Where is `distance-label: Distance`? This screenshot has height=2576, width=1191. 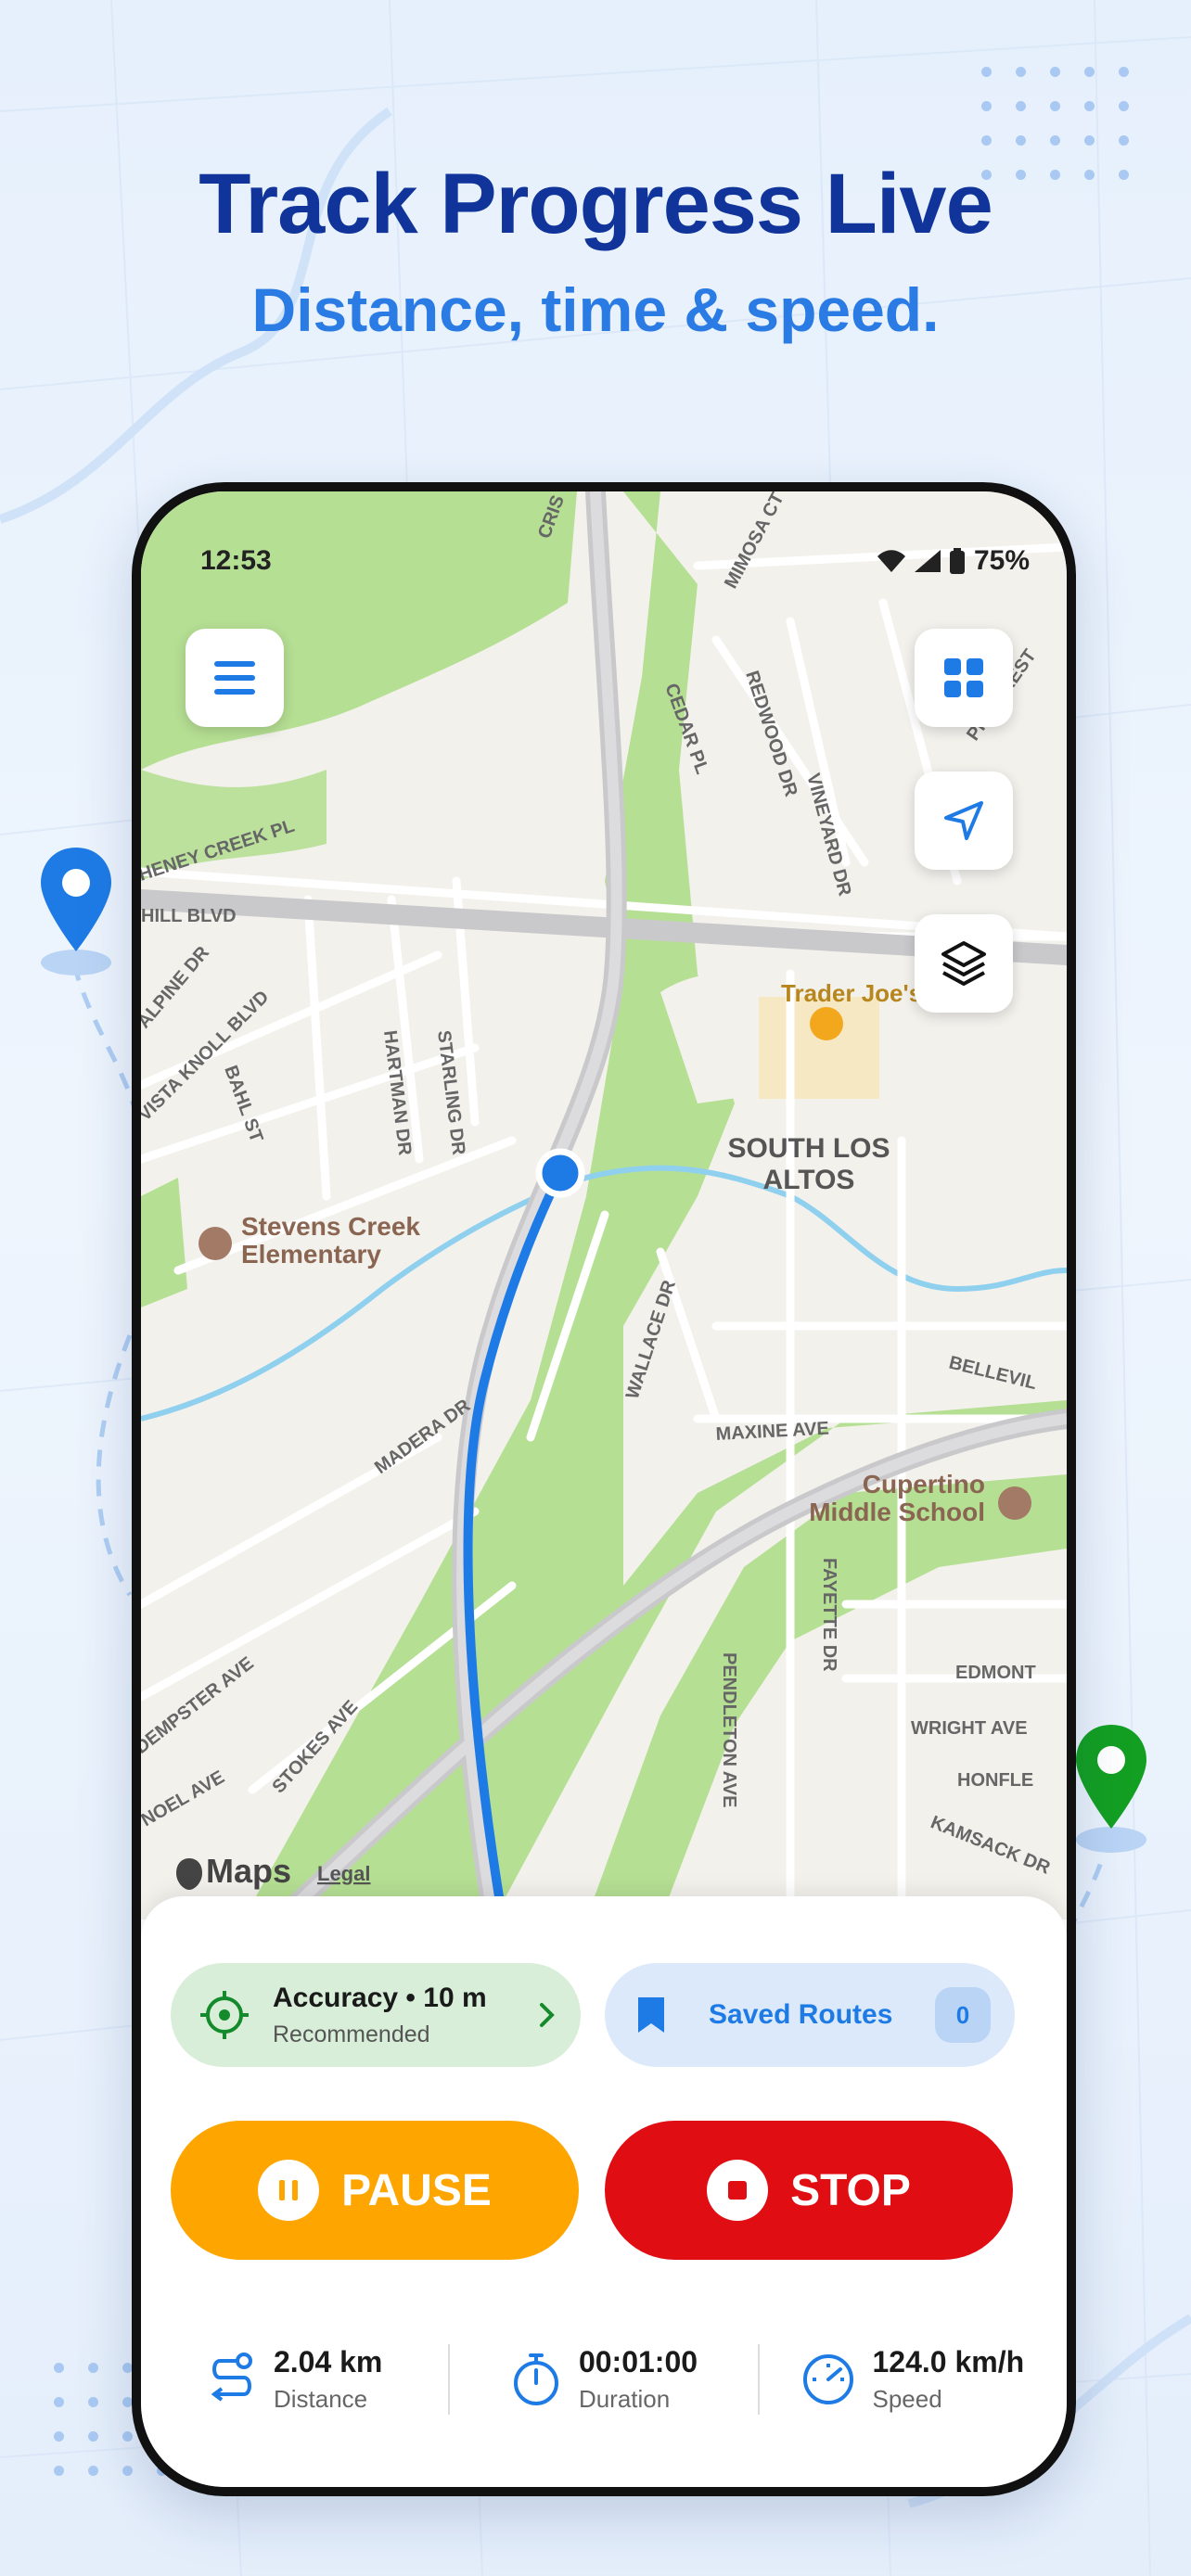
distance-label: Distance is located at coordinates (321, 2399).